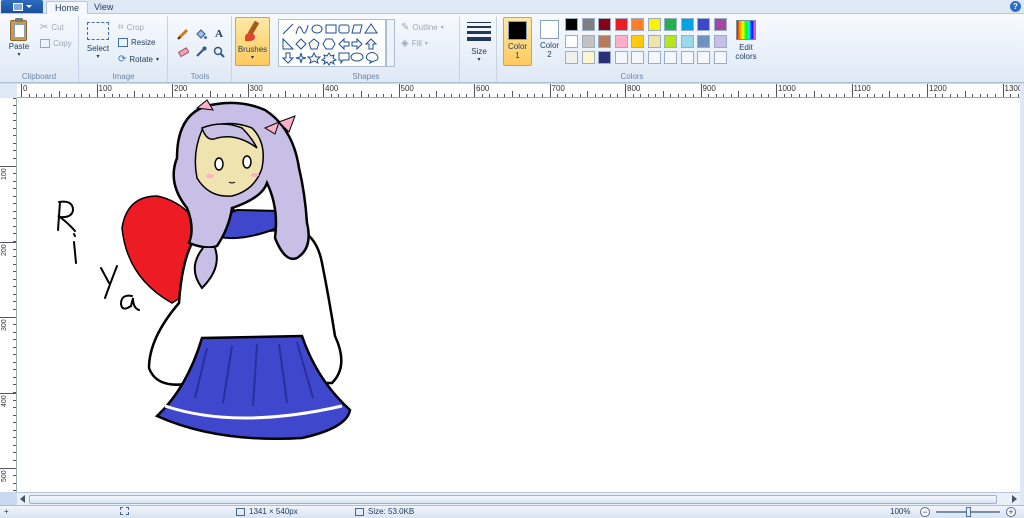 This screenshot has width=1024, height=518. What do you see at coordinates (219, 51) in the screenshot?
I see `magnifier-icon` at bounding box center [219, 51].